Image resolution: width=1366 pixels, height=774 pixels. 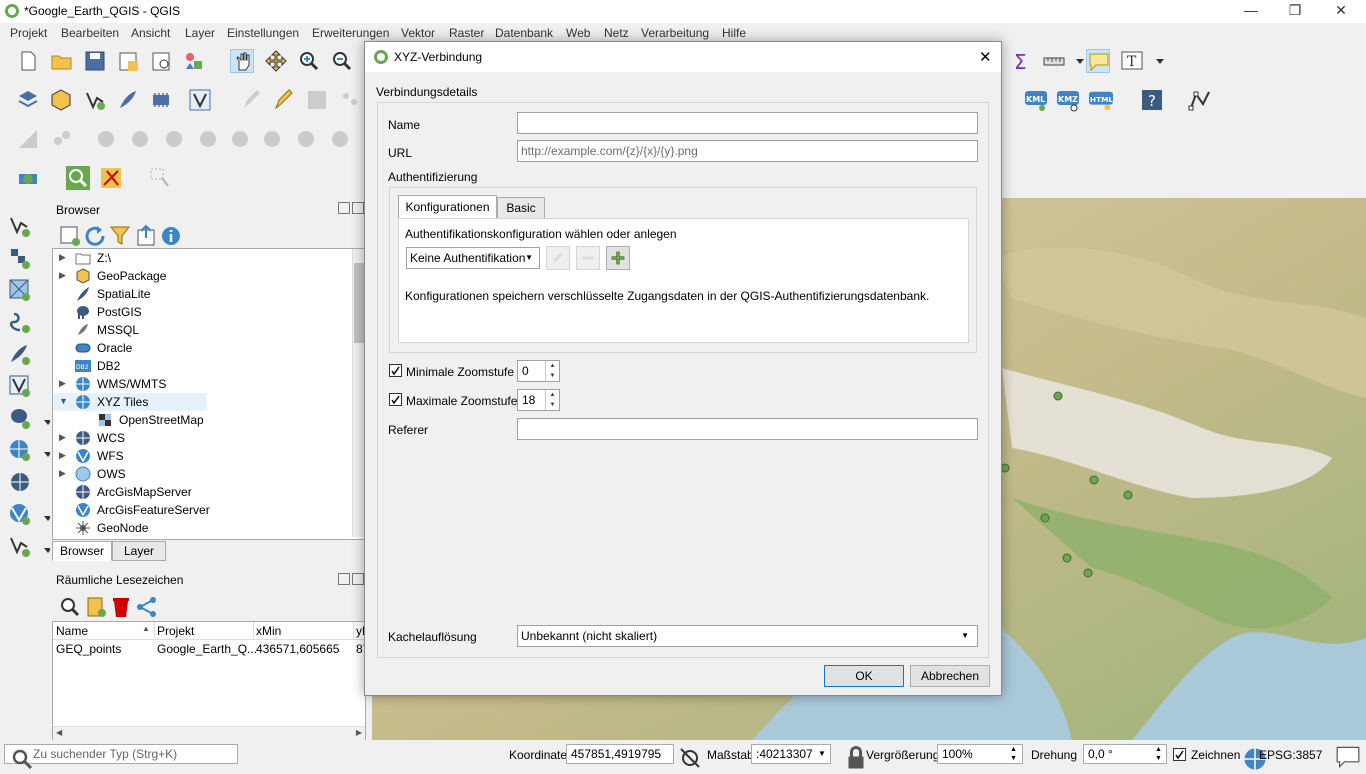 What do you see at coordinates (240, 139) in the screenshot?
I see `fill-ring-icon` at bounding box center [240, 139].